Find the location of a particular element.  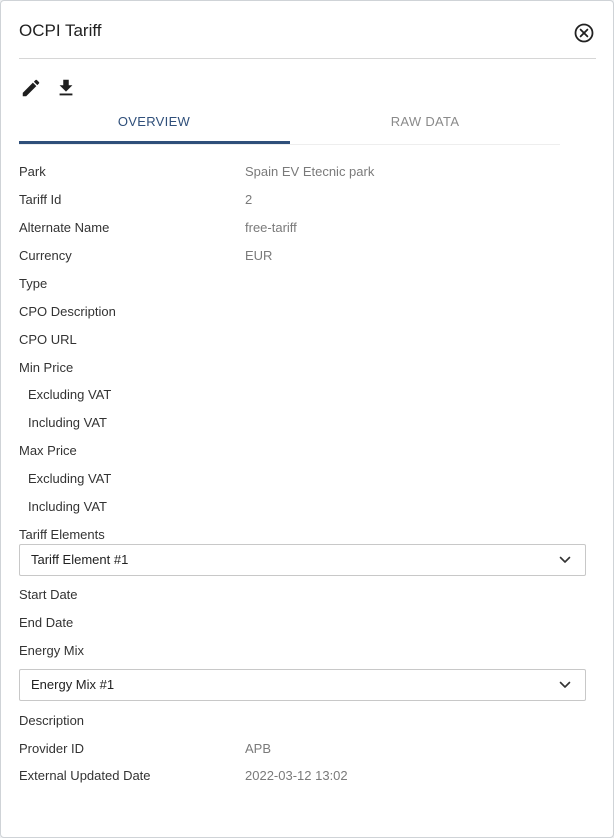

close-icon is located at coordinates (584, 33).